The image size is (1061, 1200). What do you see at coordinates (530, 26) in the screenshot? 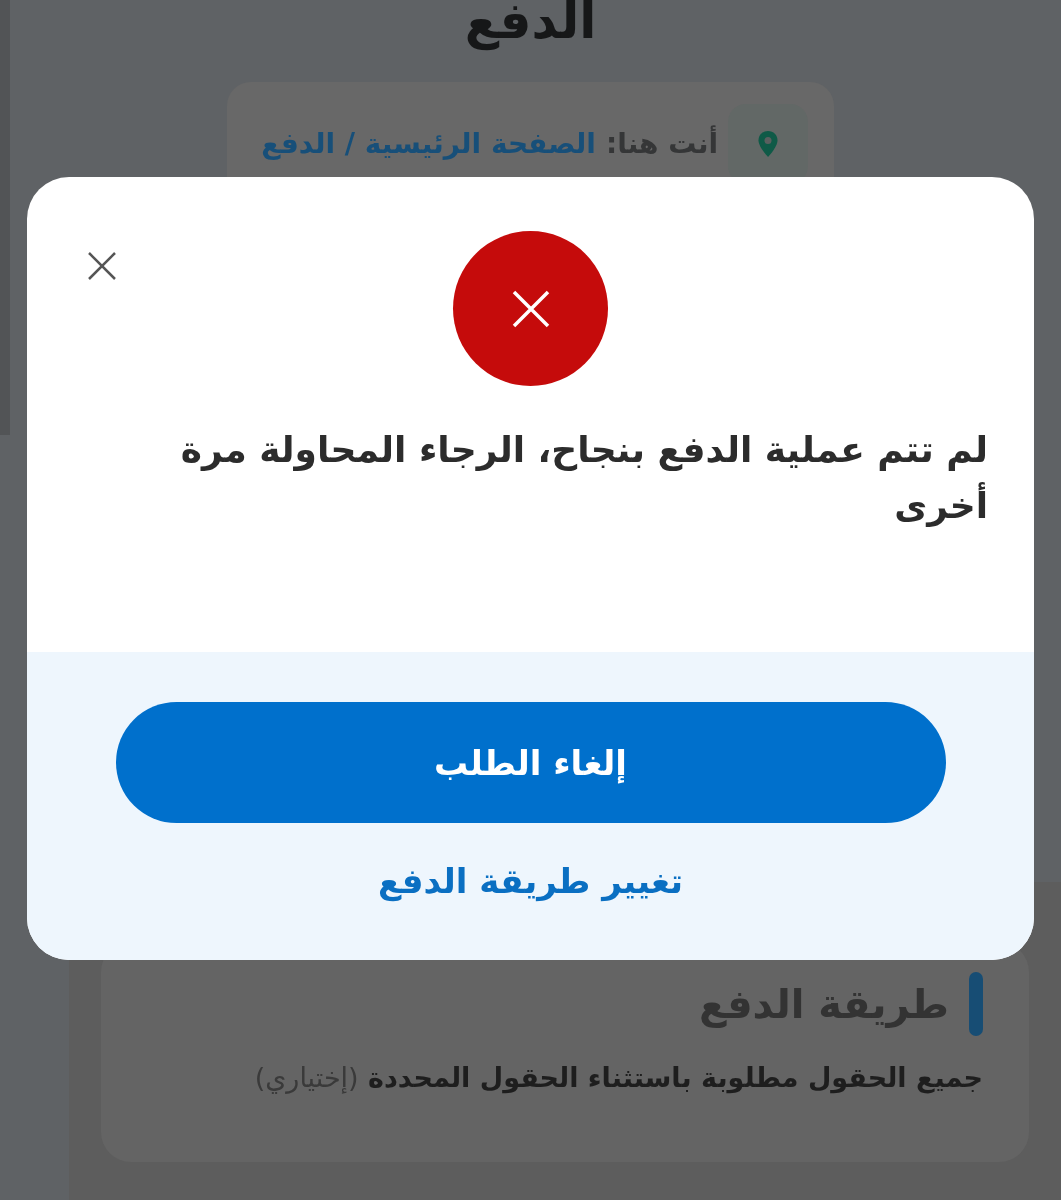
I see `page-title: الدفع` at bounding box center [530, 26].